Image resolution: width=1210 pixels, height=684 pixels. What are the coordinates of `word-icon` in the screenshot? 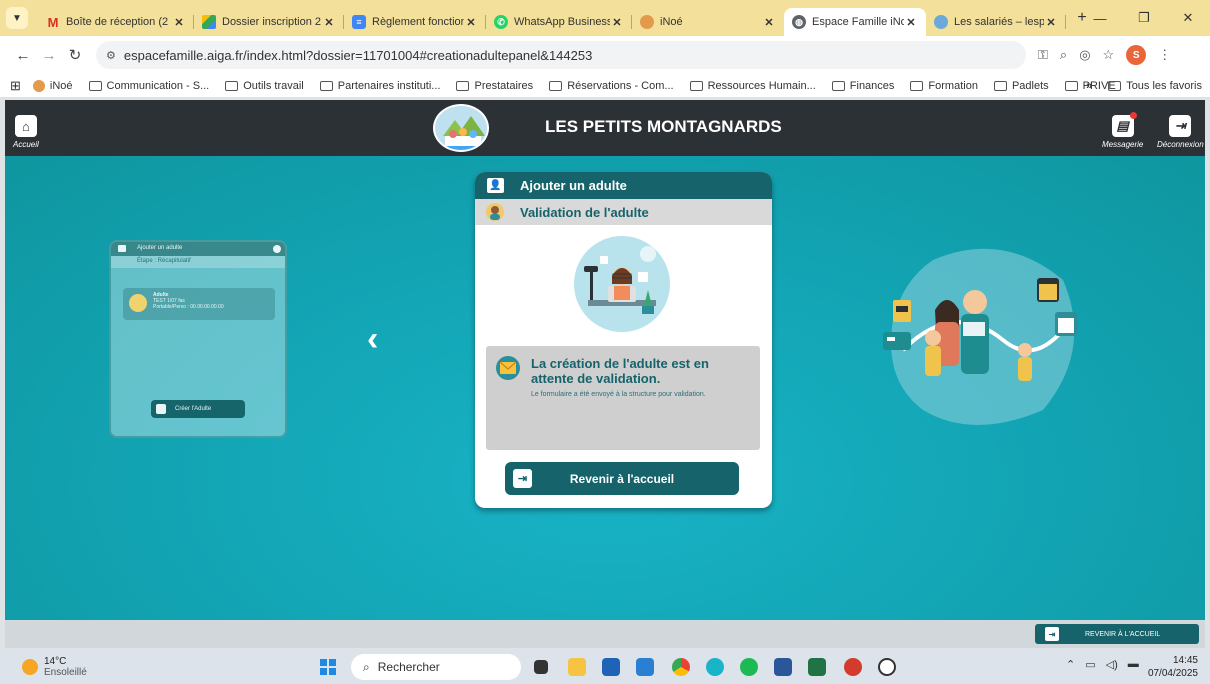 It's located at (783, 667).